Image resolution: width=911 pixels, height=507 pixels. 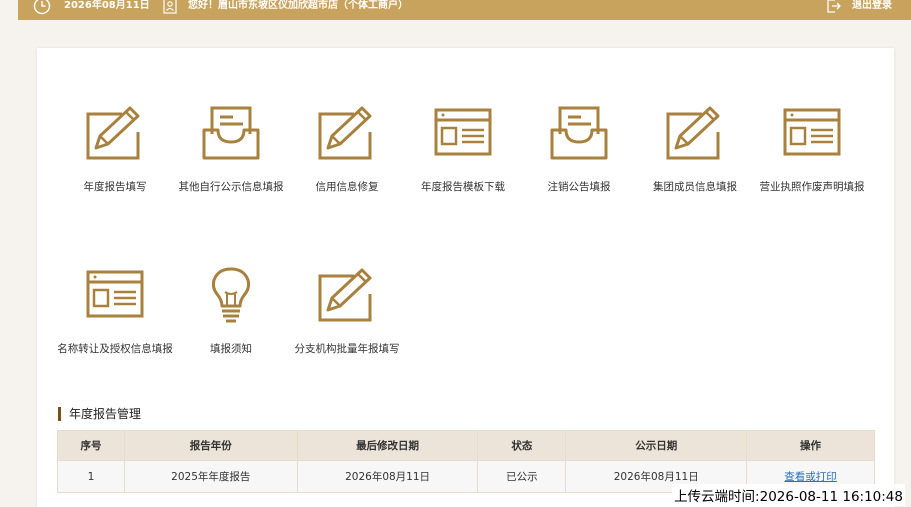 I want to click on tile-label: 注销公告填报, so click(x=579, y=187).